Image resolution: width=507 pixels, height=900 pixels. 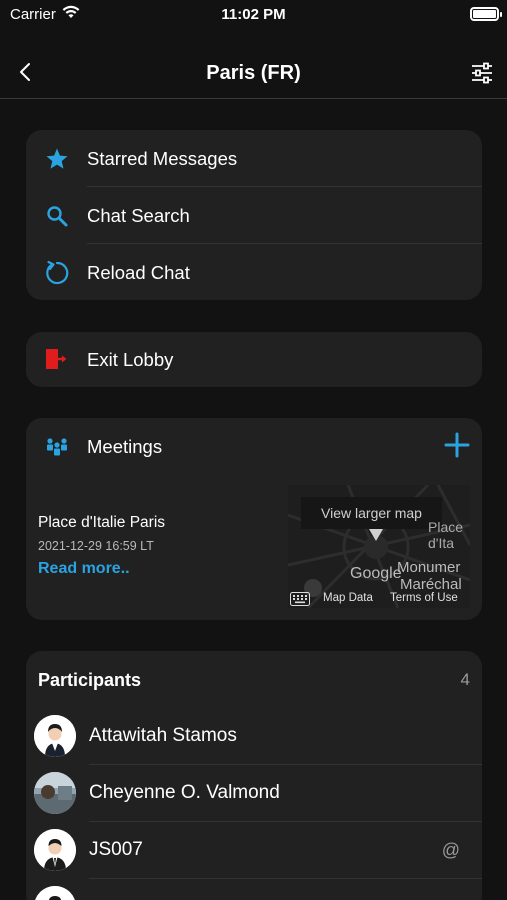 What do you see at coordinates (450, 850) in the screenshot?
I see `mention-indicator: @` at bounding box center [450, 850].